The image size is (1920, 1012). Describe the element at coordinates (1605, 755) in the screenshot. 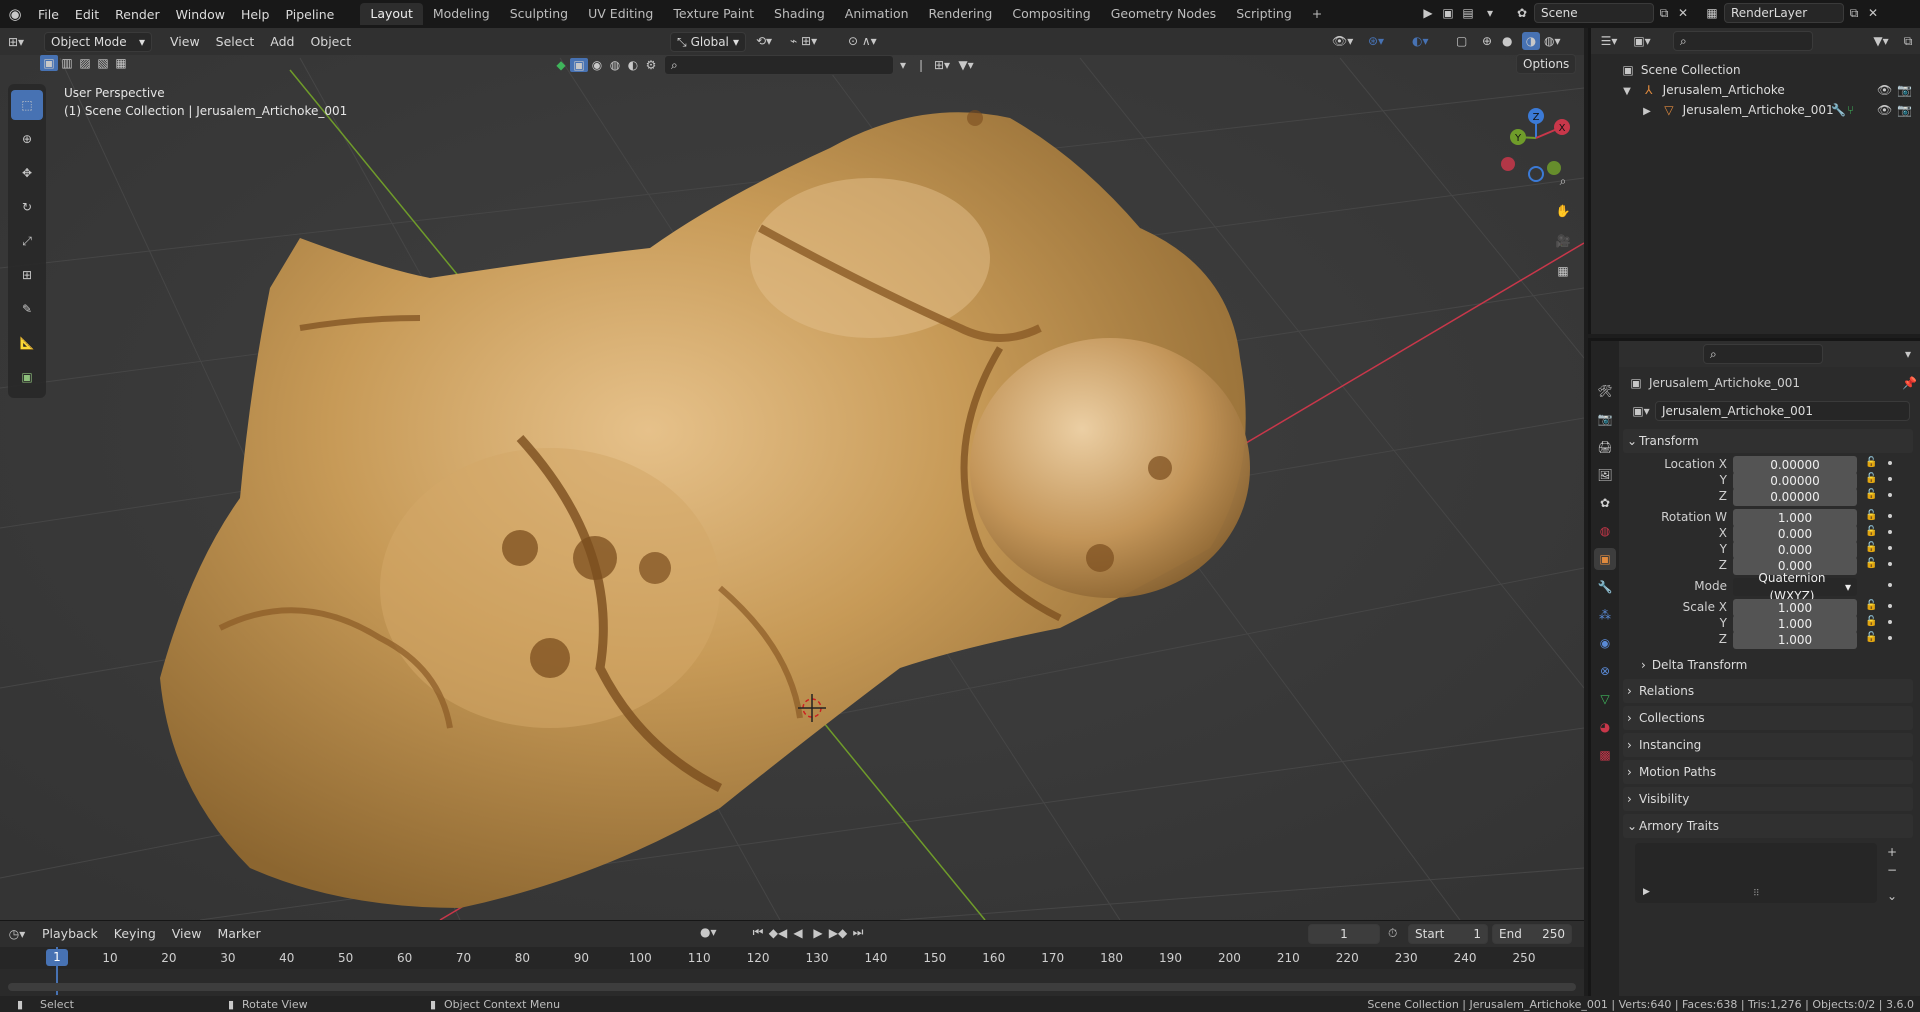

I see `texture-tab-icon: ▩` at that location.